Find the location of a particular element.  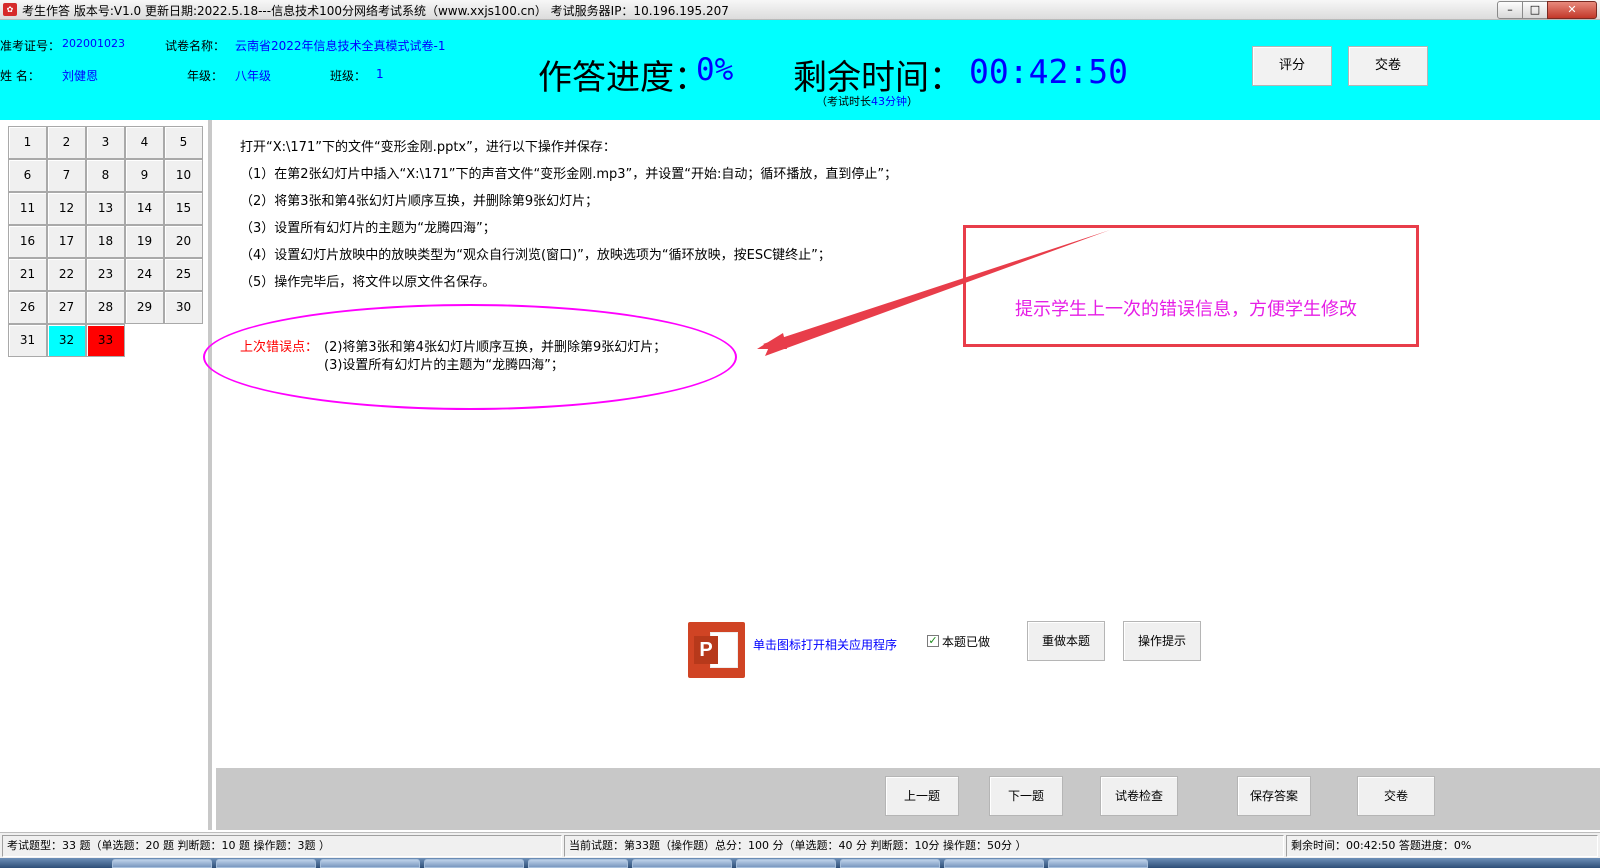

duration-prefix: （考试时长 is located at coordinates (843, 101).